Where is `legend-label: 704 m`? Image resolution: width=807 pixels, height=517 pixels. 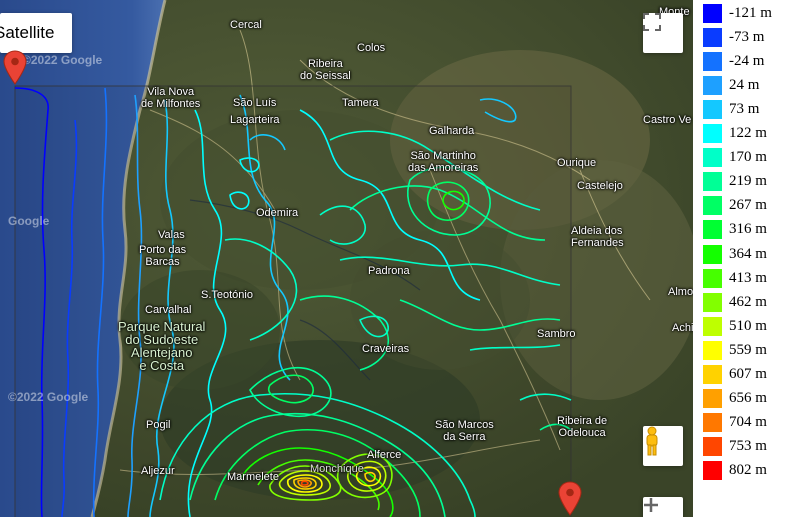
legend-label: 704 m is located at coordinates (748, 422).